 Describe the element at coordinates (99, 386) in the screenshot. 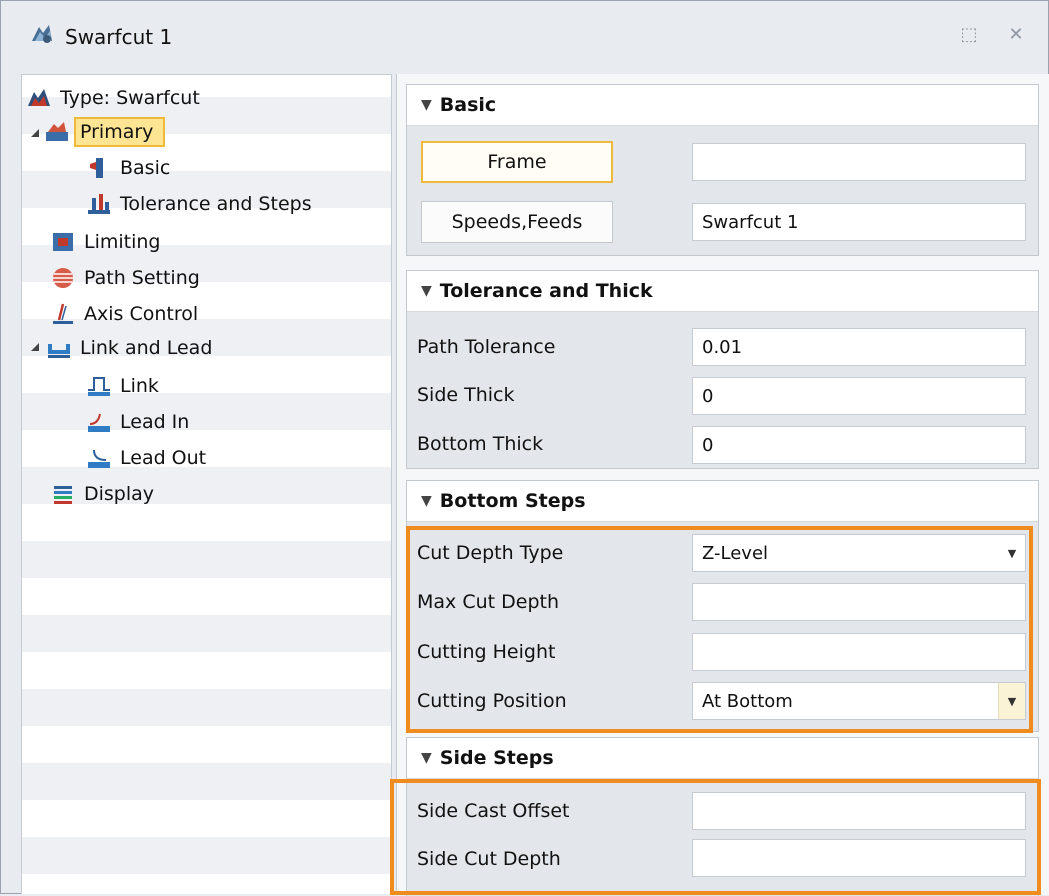

I see `link-icon` at that location.